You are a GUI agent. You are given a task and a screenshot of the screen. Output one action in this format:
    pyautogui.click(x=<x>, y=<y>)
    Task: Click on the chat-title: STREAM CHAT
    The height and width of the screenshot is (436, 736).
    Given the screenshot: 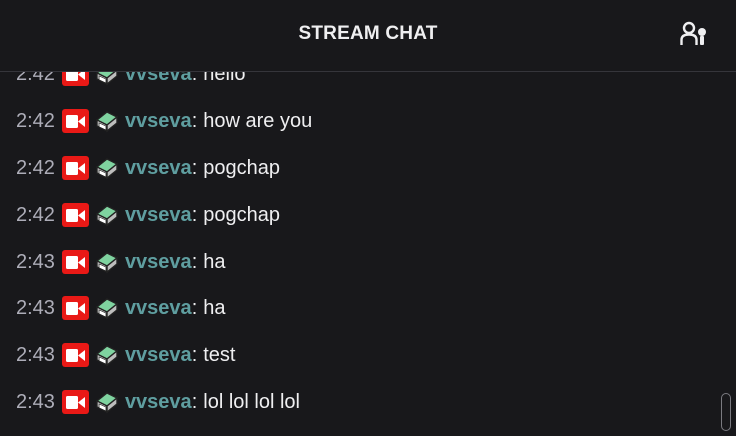 What is the action you would take?
    pyautogui.click(x=368, y=33)
    